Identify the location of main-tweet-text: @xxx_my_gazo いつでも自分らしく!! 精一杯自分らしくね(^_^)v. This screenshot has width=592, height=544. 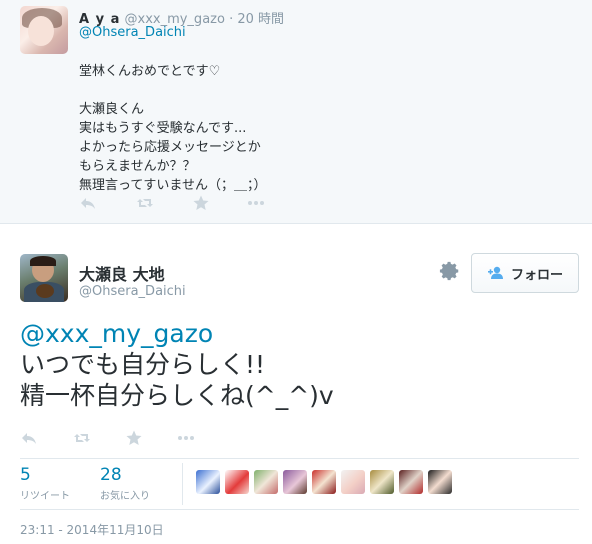
(177, 364).